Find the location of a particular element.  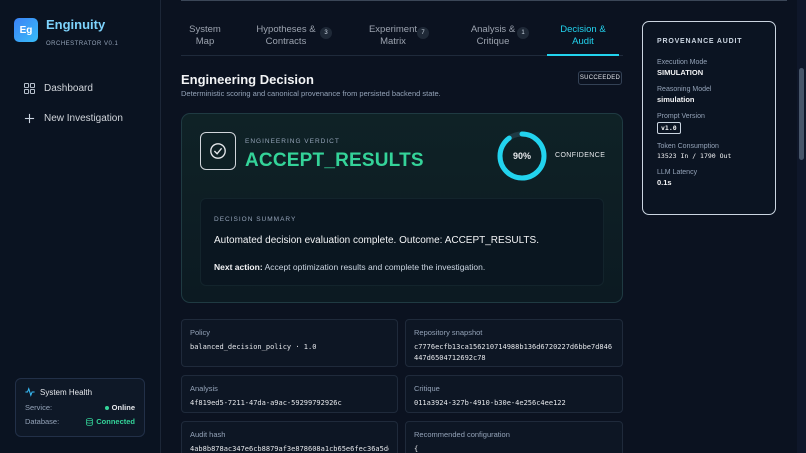

prov-label: Reasoning Model is located at coordinates (684, 89).